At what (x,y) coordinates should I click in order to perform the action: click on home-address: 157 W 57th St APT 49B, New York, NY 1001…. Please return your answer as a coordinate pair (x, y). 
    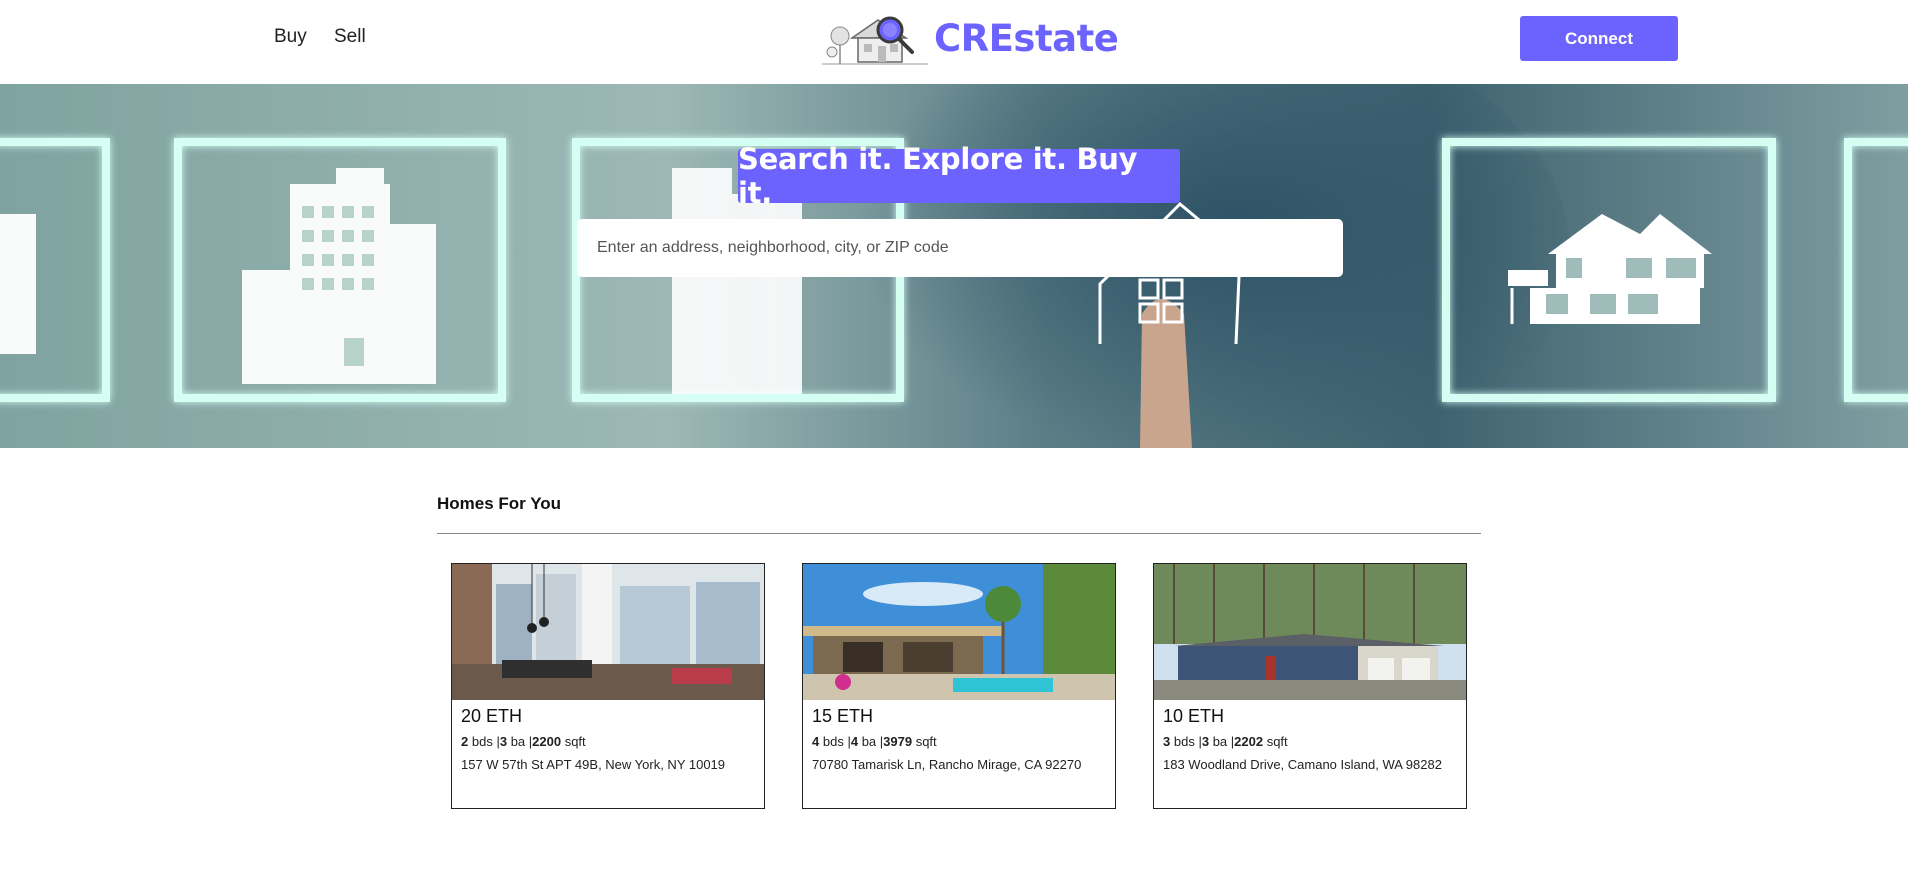
    Looking at the image, I should click on (593, 764).